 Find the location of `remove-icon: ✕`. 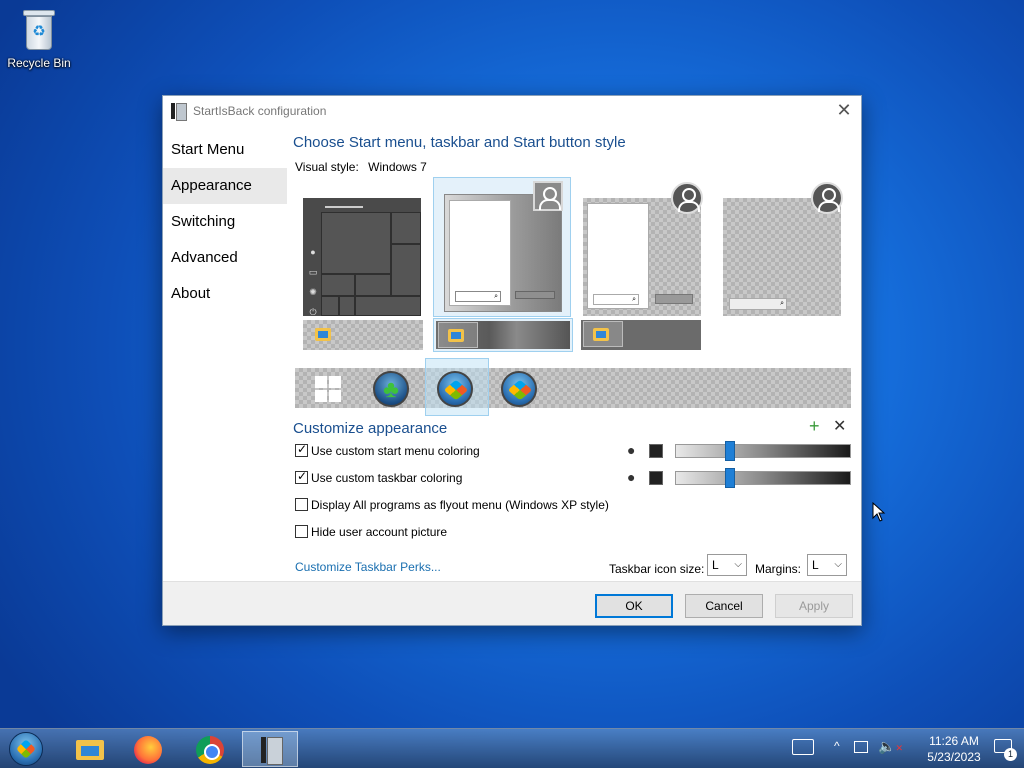

remove-icon: ✕ is located at coordinates (839, 426).